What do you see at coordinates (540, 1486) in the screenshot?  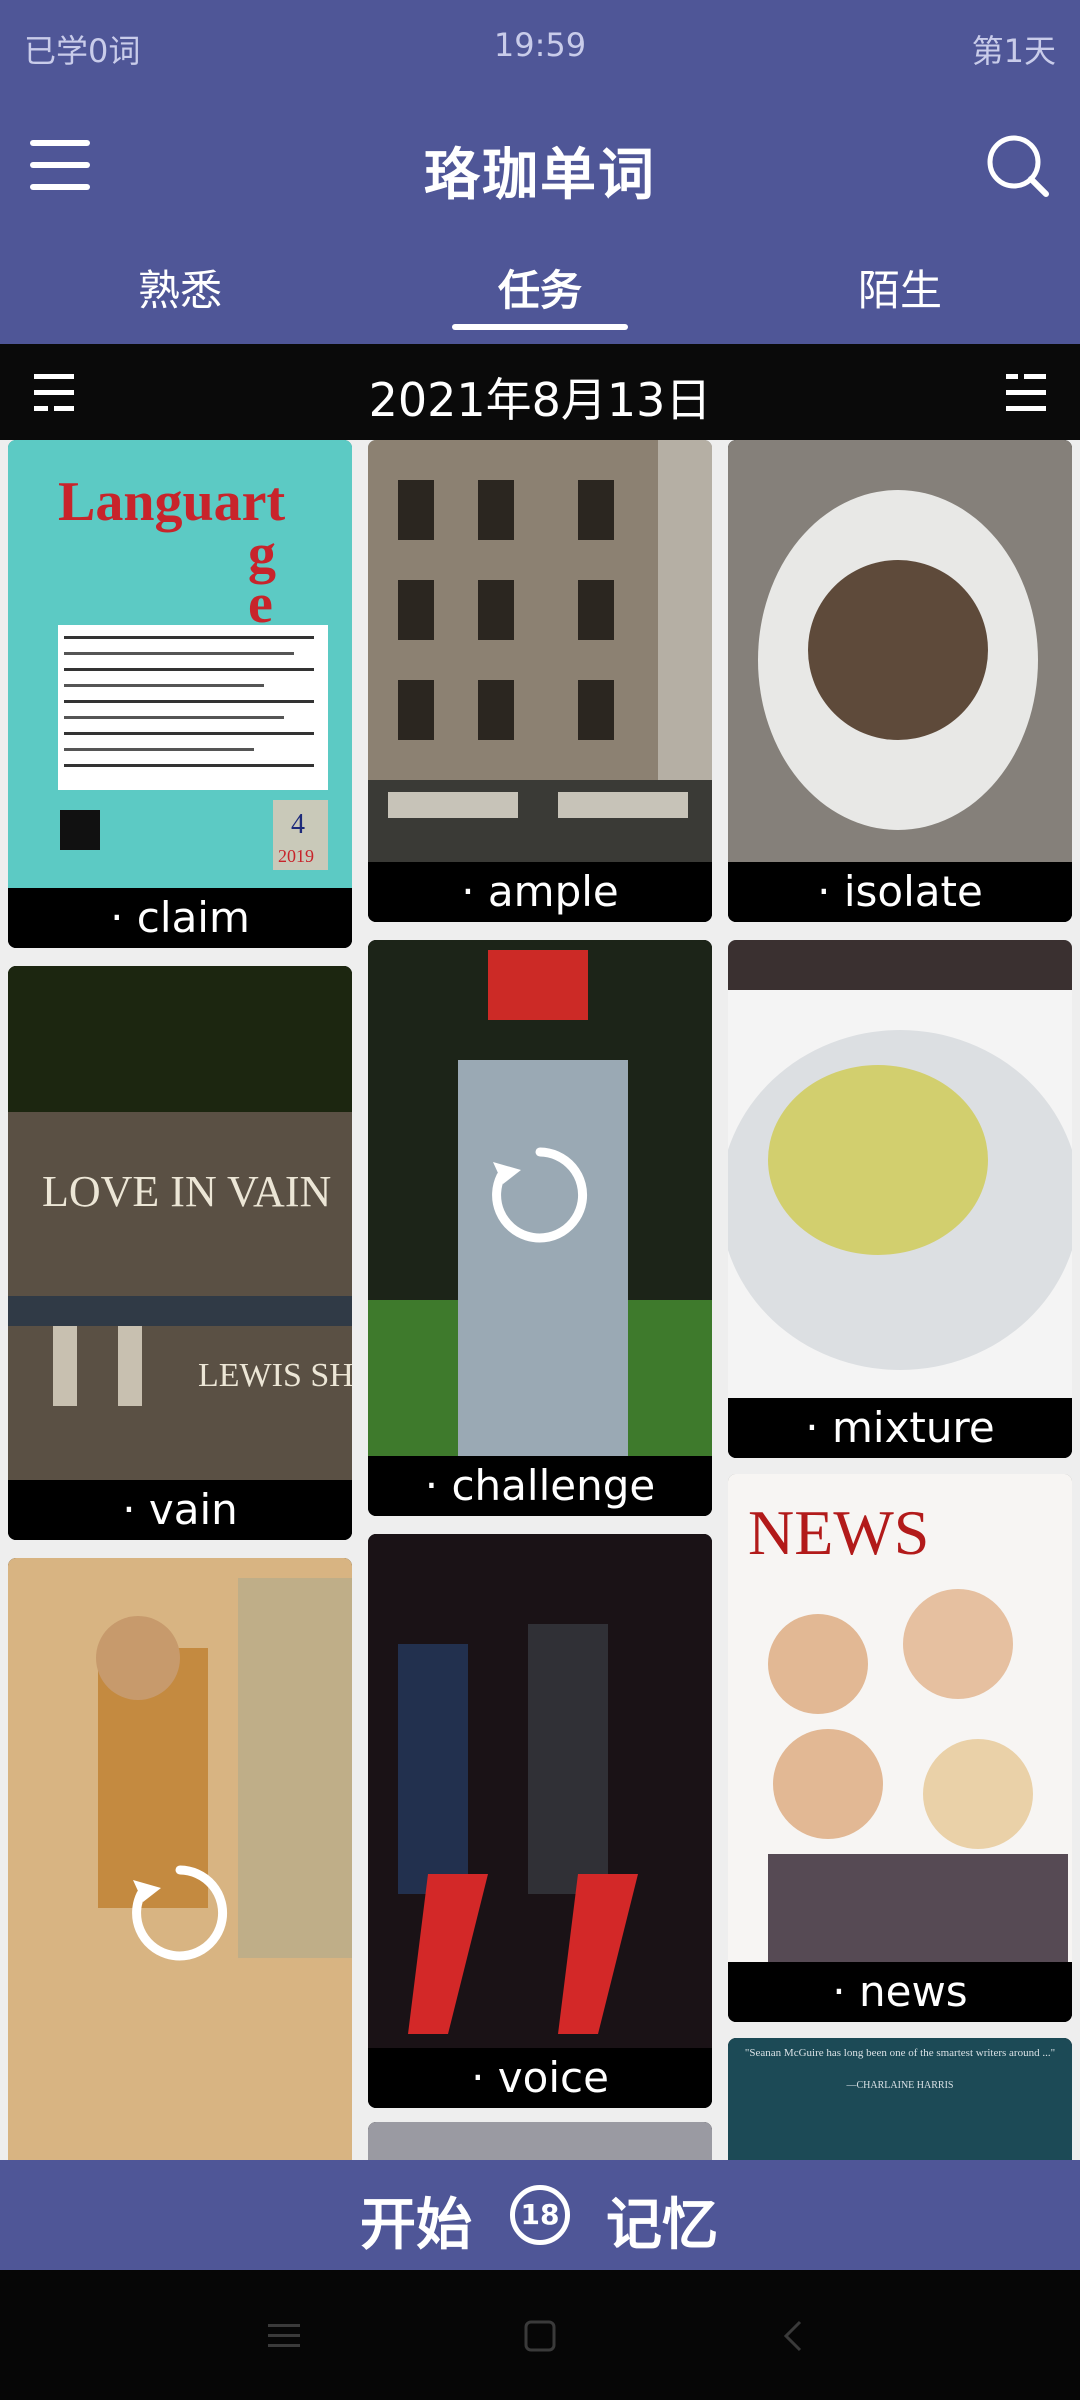 I see `word-label: · challenge` at bounding box center [540, 1486].